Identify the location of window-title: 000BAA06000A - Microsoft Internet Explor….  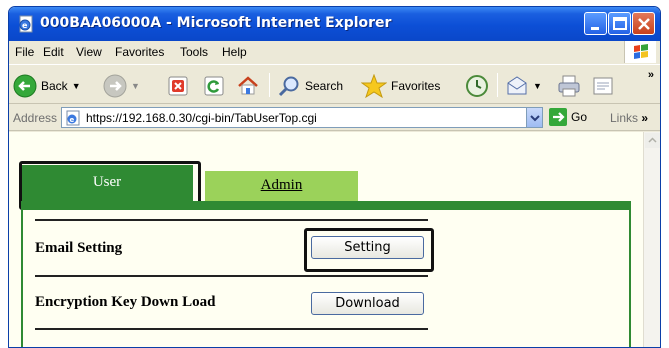
(216, 23).